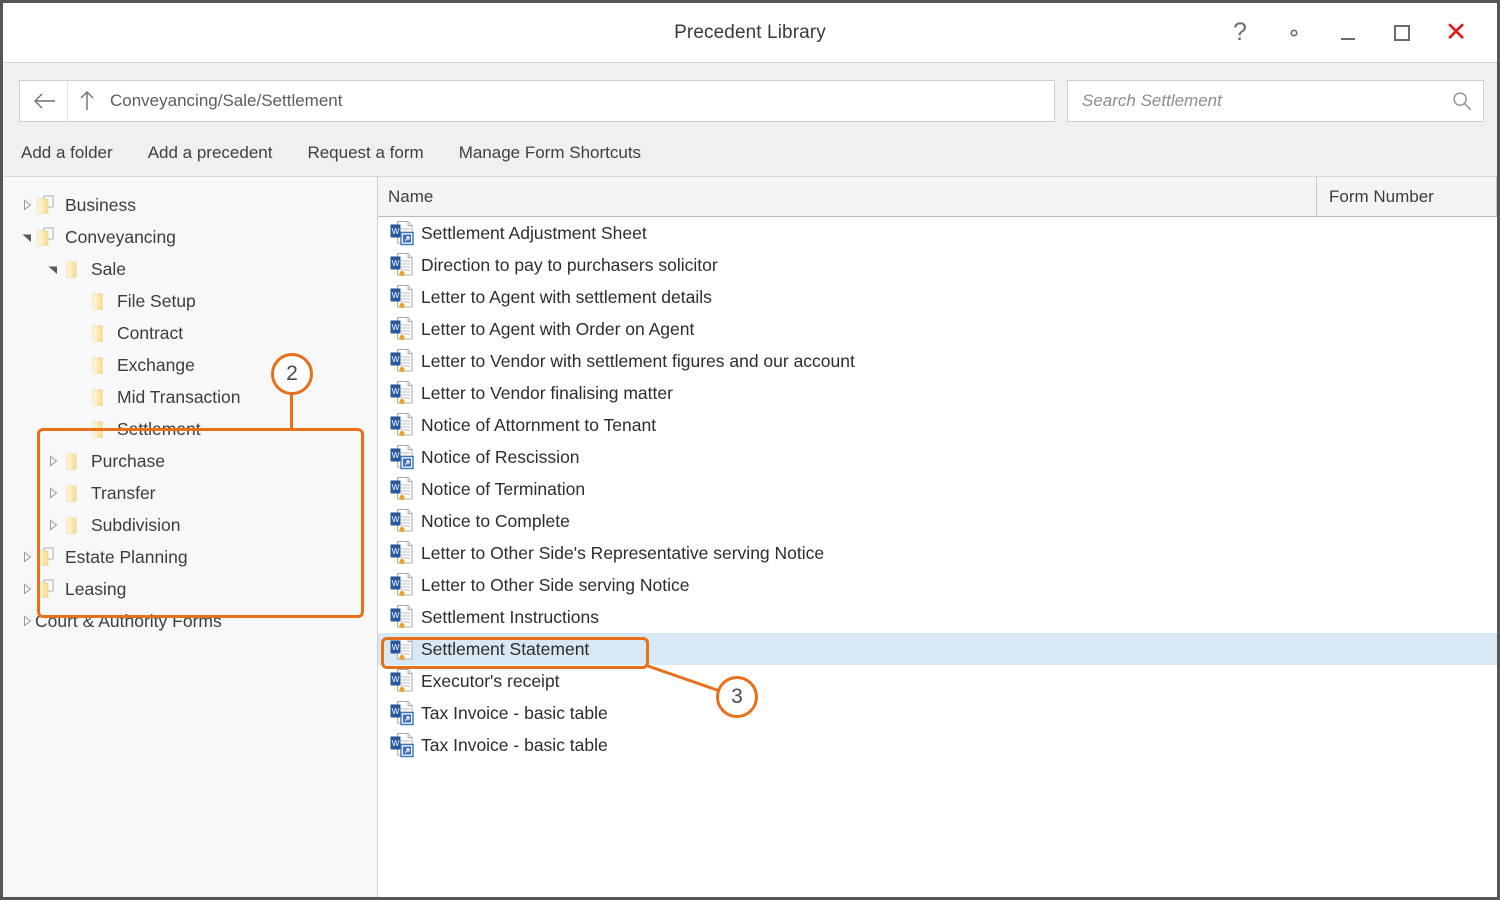 This screenshot has width=1500, height=900. I want to click on tree-item-mid-transaction: Mid Transaction, so click(190, 397).